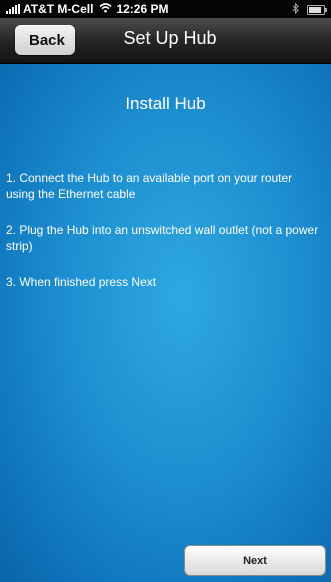 This screenshot has width=331, height=582. Describe the element at coordinates (13, 9) in the screenshot. I see `signal-icon` at that location.